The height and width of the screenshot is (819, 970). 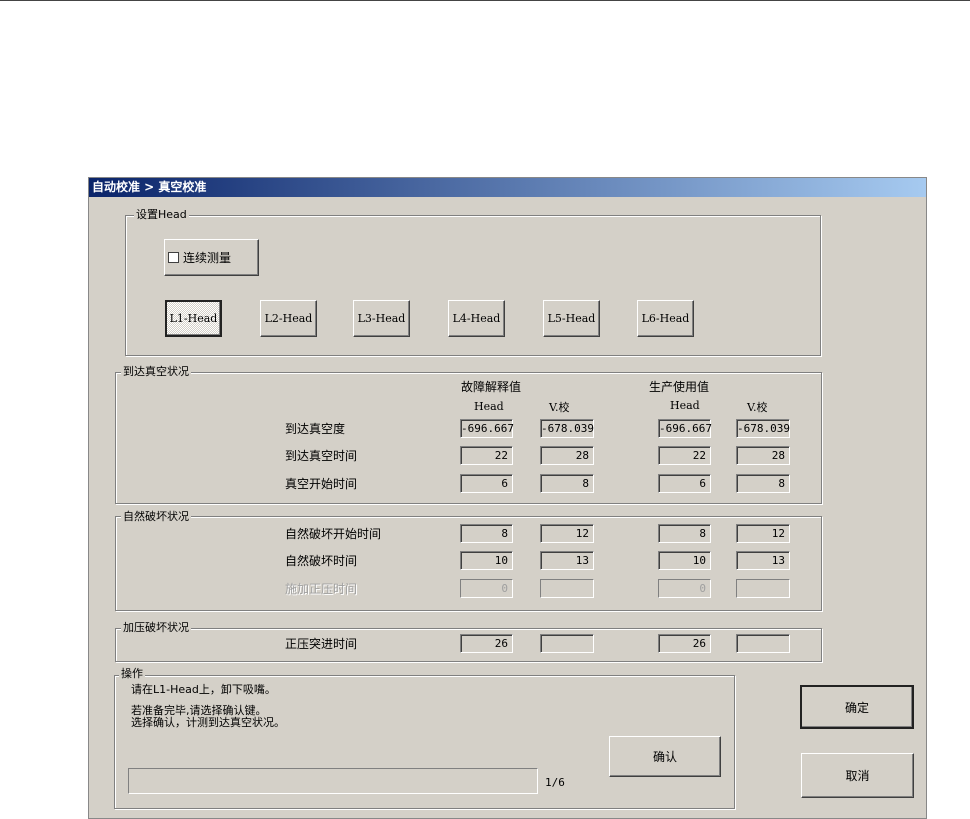 What do you see at coordinates (173, 257) in the screenshot?
I see `checkbox-icon` at bounding box center [173, 257].